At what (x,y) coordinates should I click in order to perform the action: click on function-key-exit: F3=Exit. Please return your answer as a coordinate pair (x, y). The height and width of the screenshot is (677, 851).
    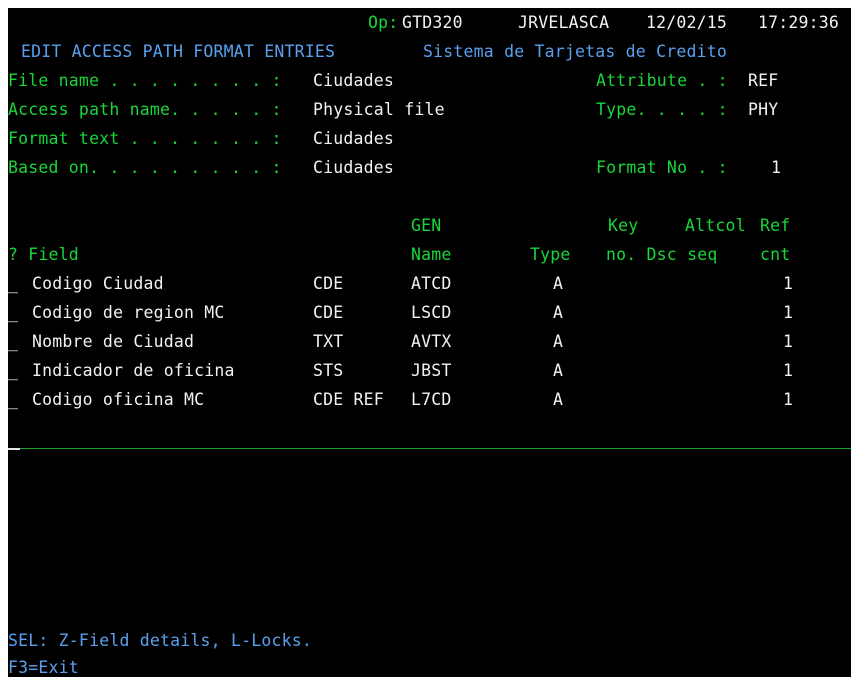
    Looking at the image, I should click on (43, 665).